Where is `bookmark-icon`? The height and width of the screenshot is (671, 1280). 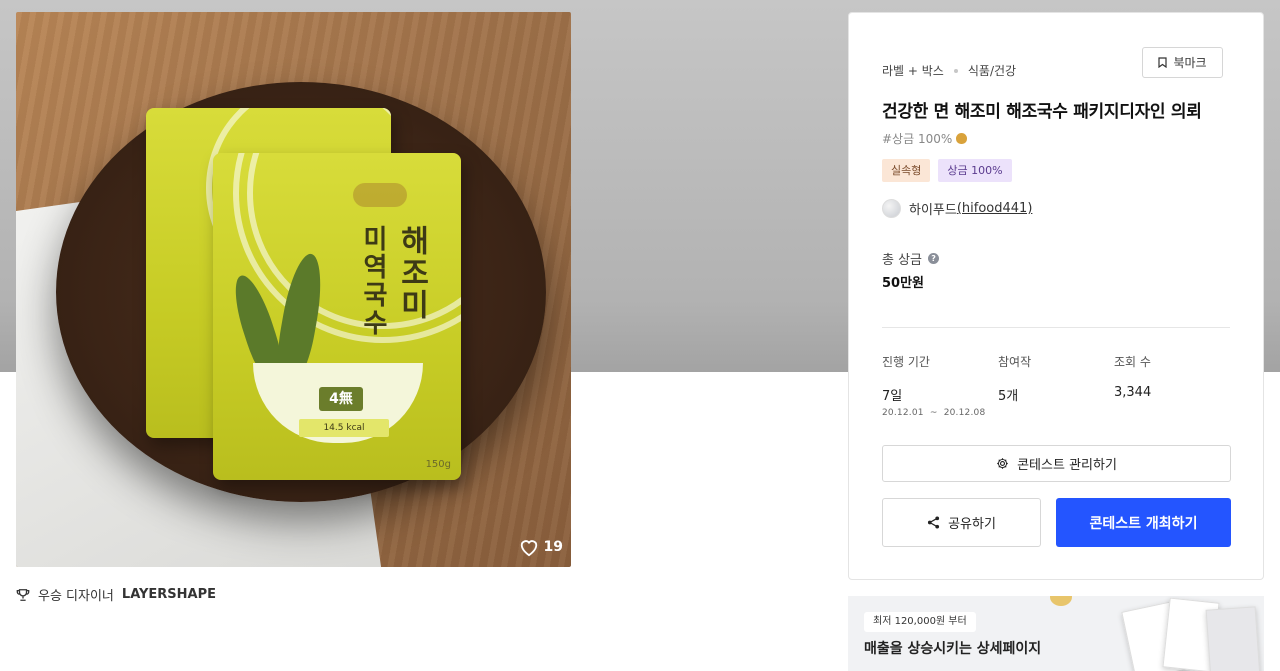 bookmark-icon is located at coordinates (1163, 62).